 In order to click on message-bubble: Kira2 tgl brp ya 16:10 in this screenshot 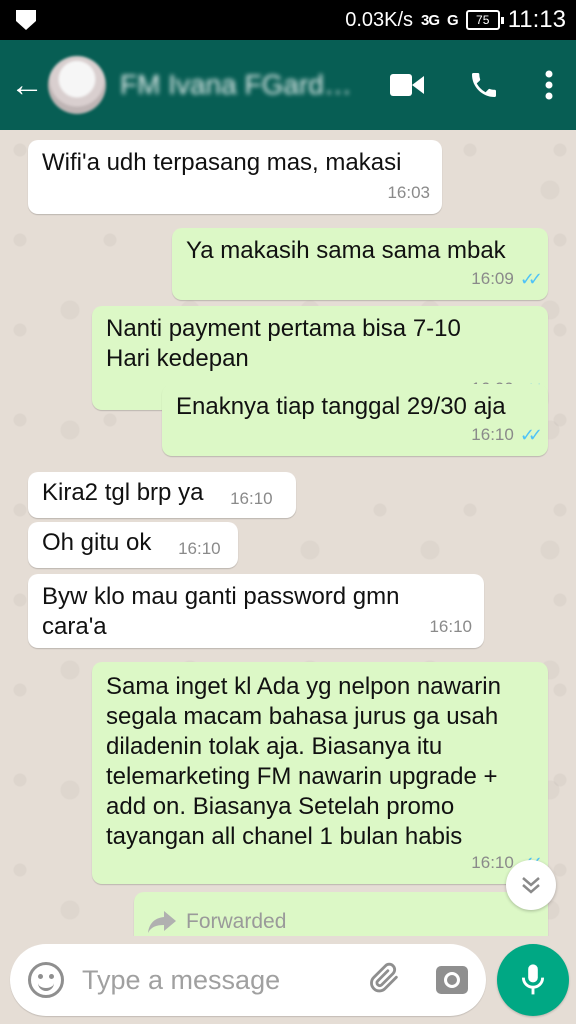, I will do `click(162, 495)`.